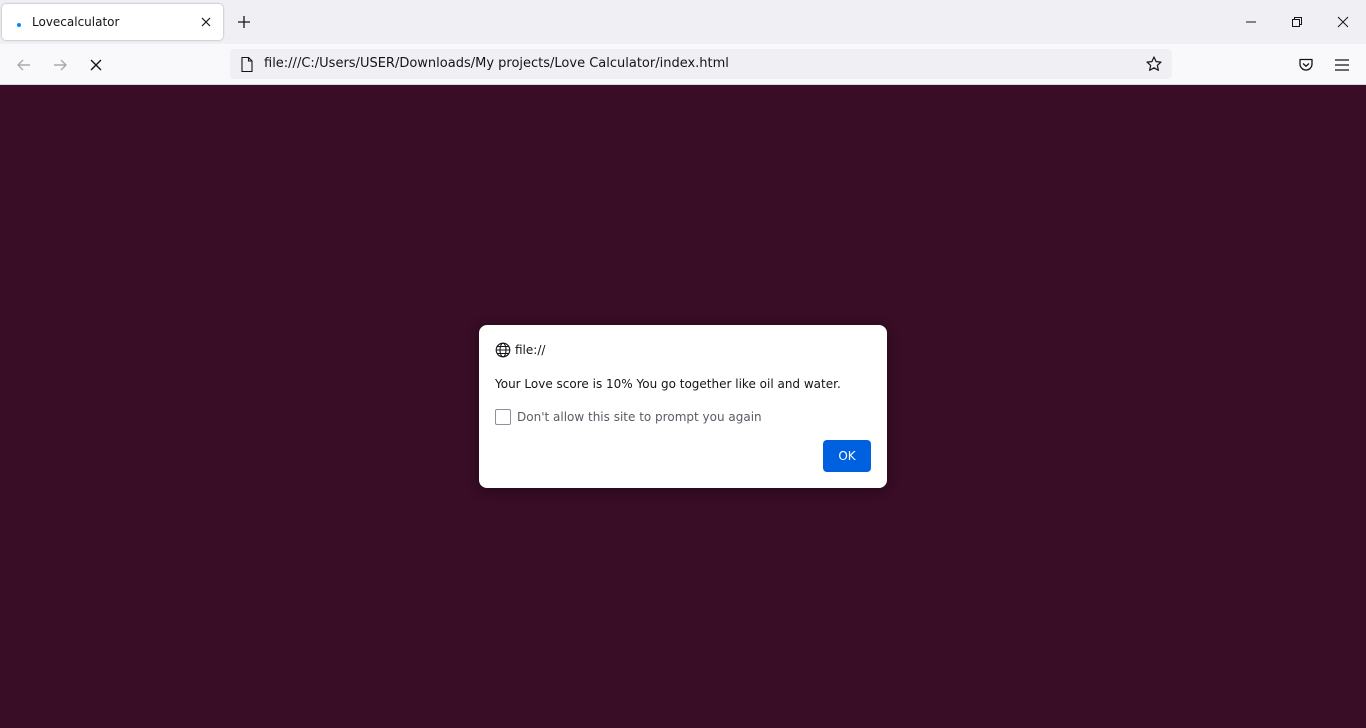  What do you see at coordinates (96, 65) in the screenshot?
I see `stop-icon` at bounding box center [96, 65].